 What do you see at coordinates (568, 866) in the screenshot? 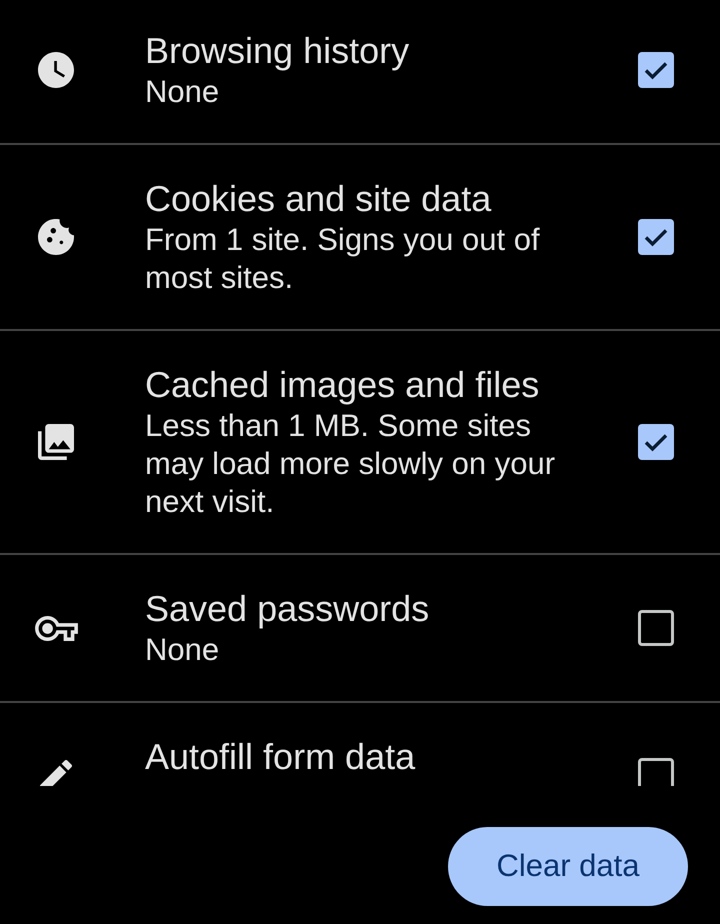
I see `clear-data-button: Clear data` at bounding box center [568, 866].